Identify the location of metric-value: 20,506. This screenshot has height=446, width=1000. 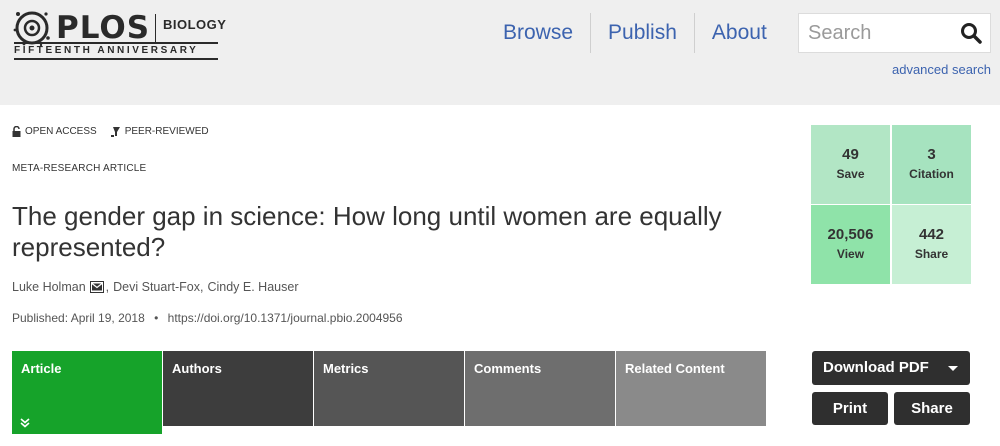
(850, 234).